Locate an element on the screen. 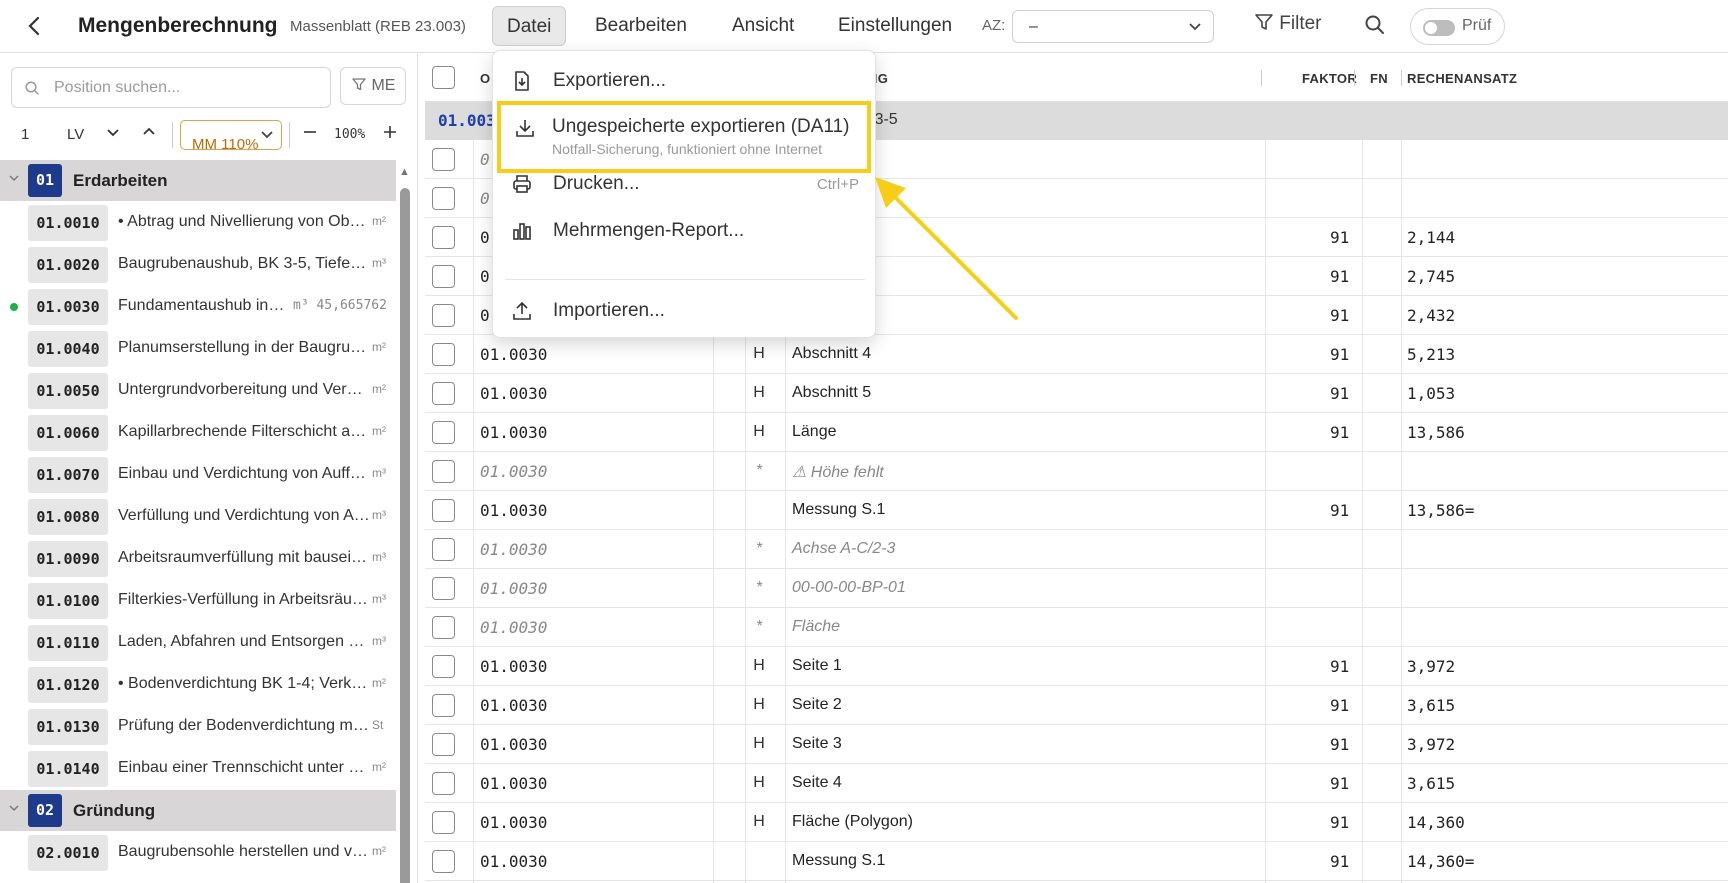  table-row: 01.0030 Messung S.1 91 14,360= is located at coordinates (1076, 861).